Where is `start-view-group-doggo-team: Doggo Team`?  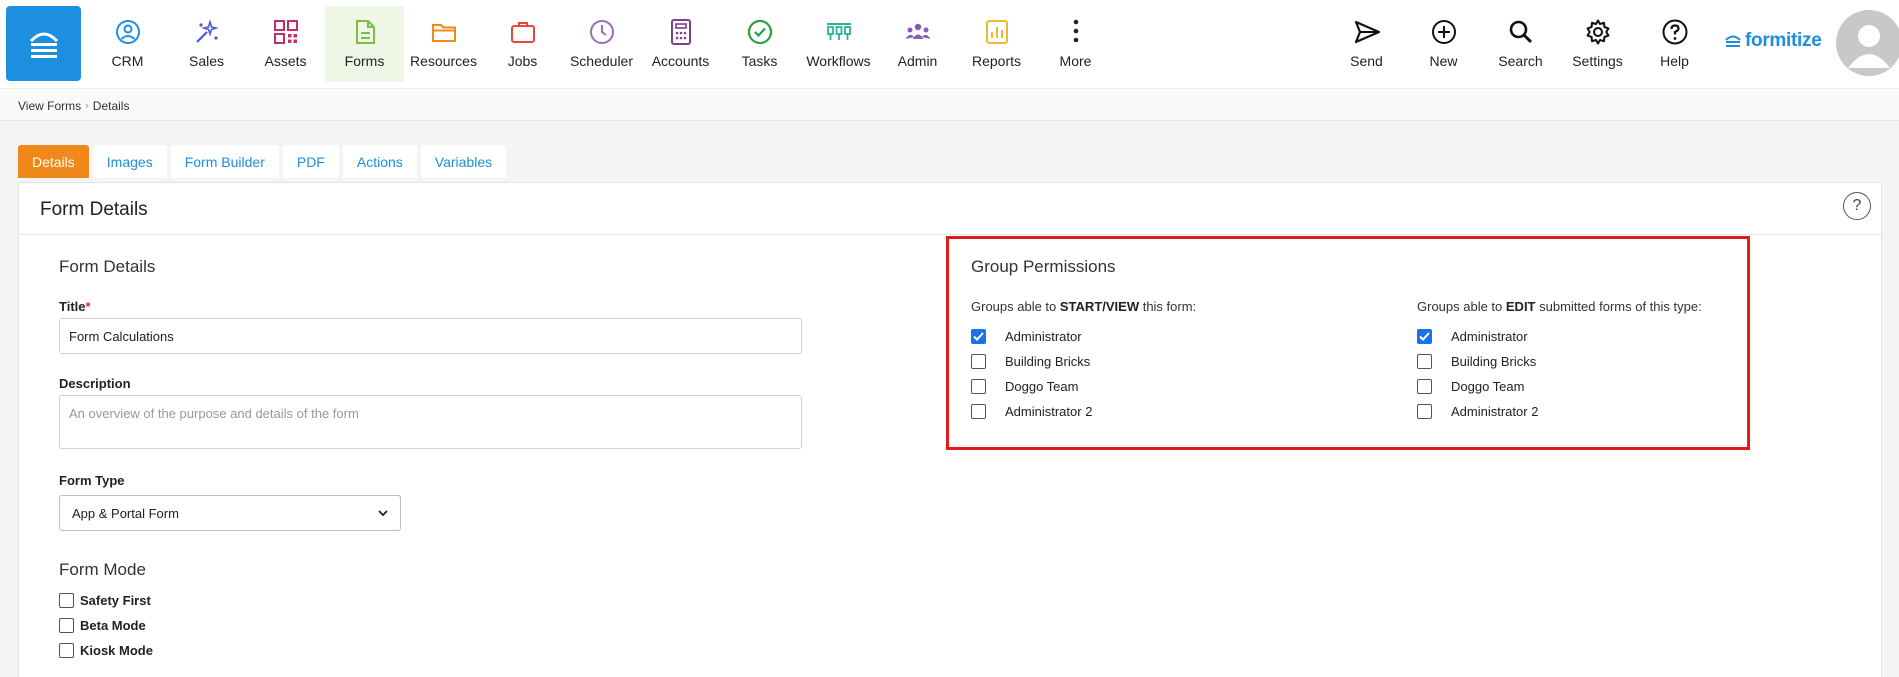 start-view-group-doggo-team: Doggo Team is located at coordinates (1083, 386).